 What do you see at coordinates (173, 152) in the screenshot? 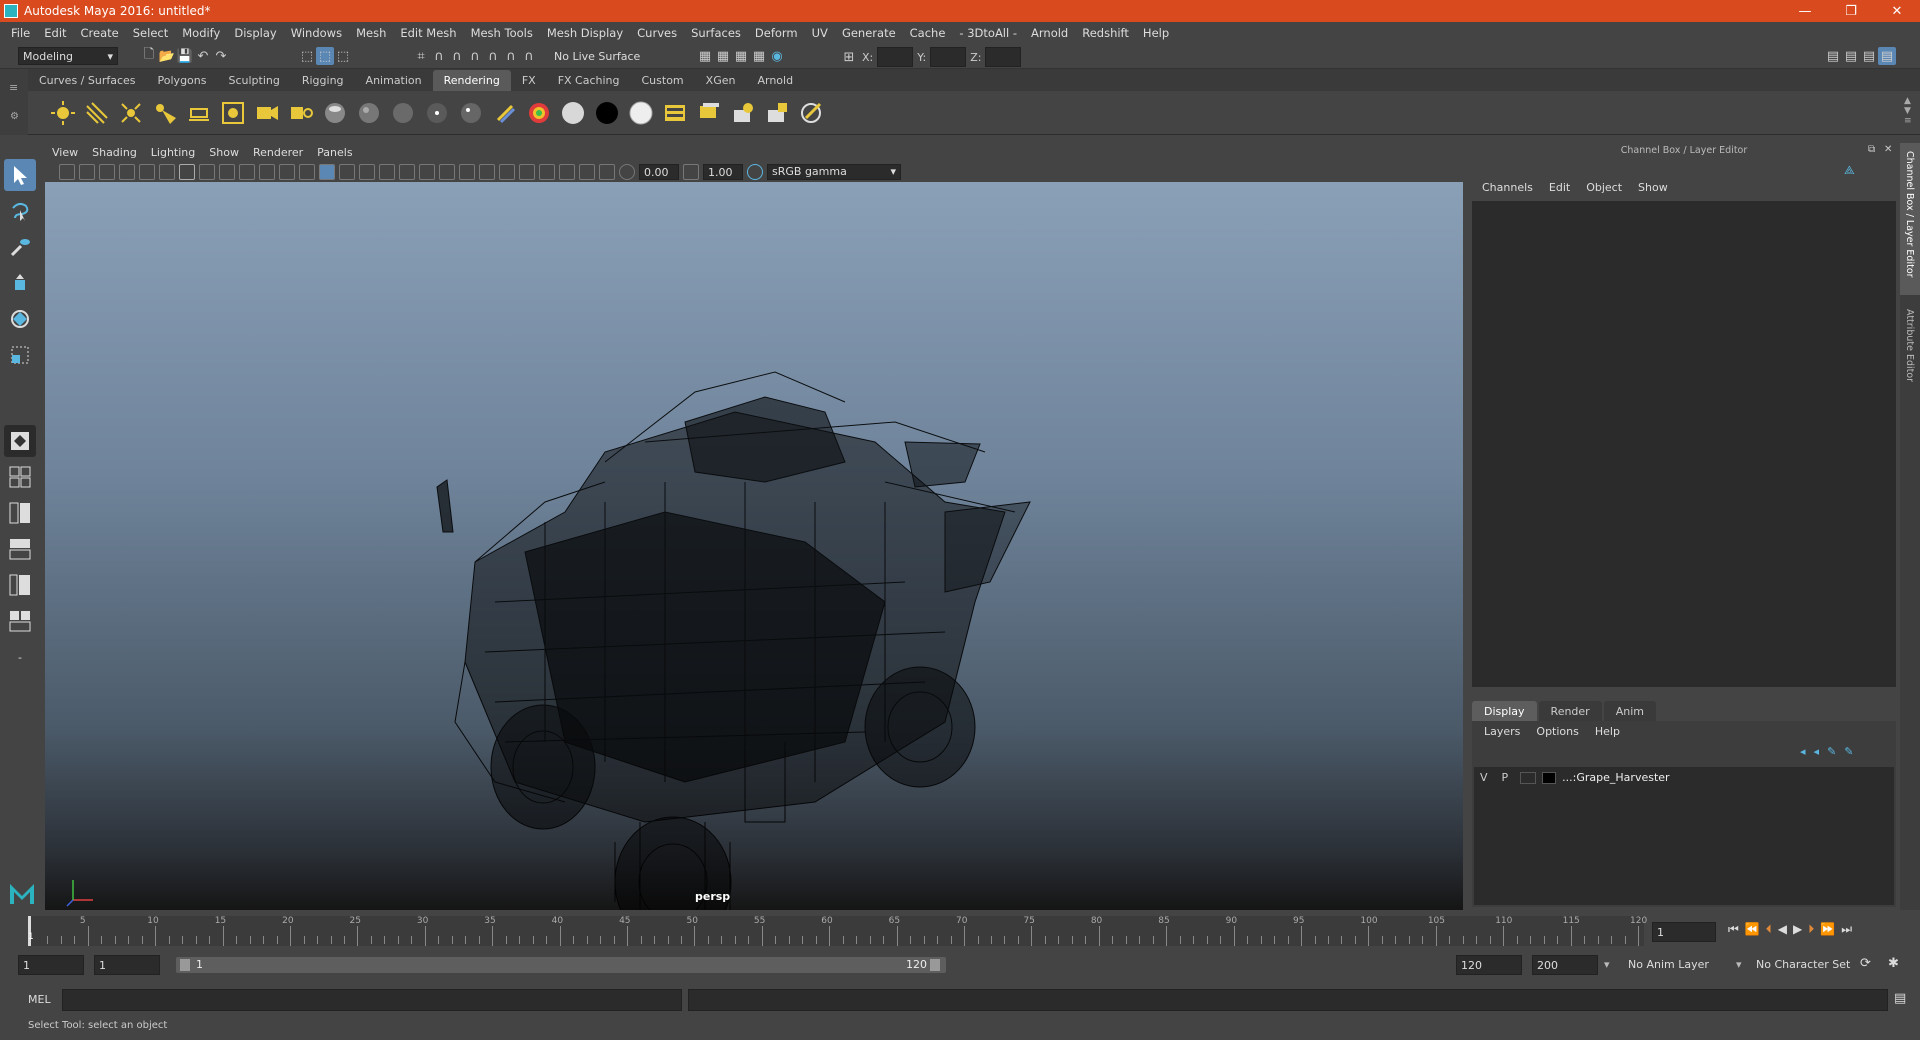
I see `viewport-menu-lighting: Lighting` at bounding box center [173, 152].